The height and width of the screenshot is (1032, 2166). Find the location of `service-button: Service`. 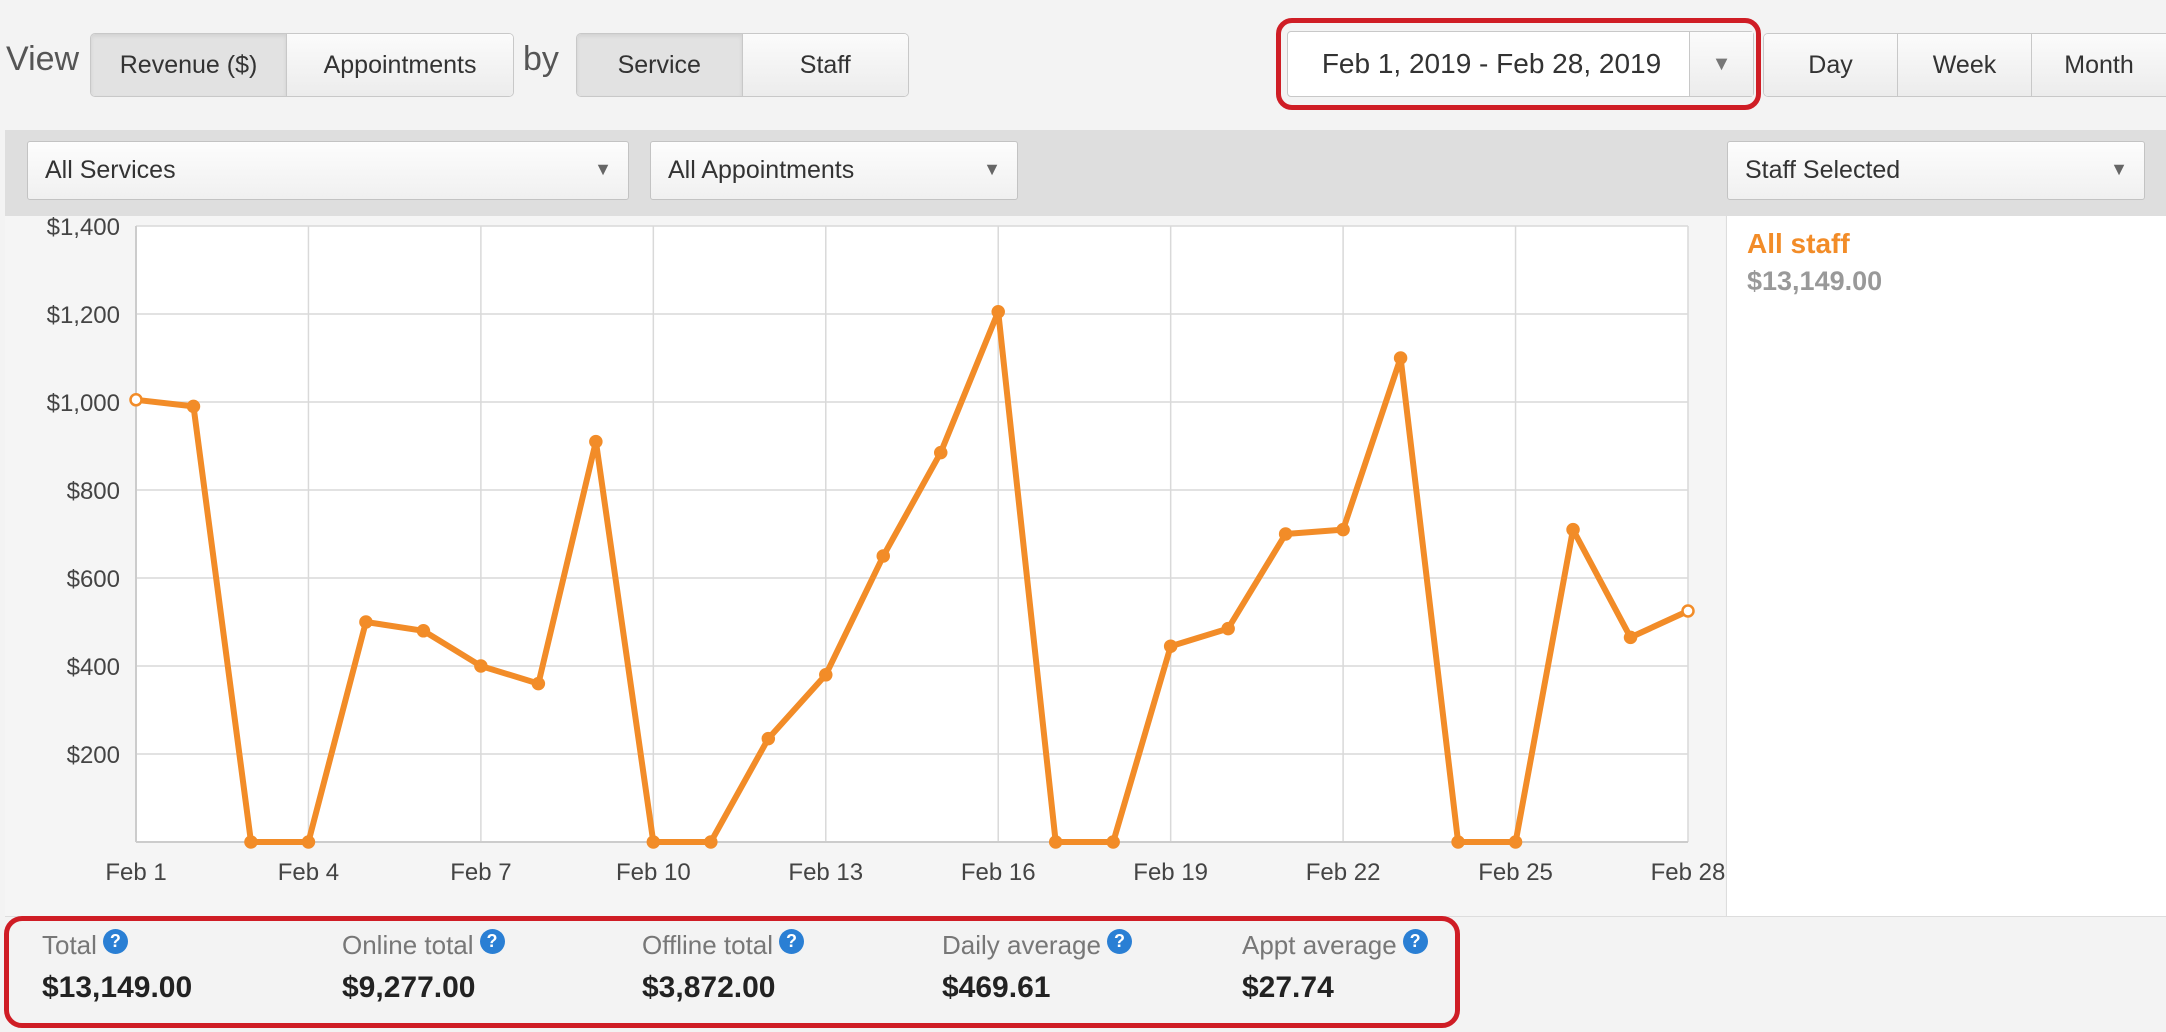

service-button: Service is located at coordinates (660, 65).